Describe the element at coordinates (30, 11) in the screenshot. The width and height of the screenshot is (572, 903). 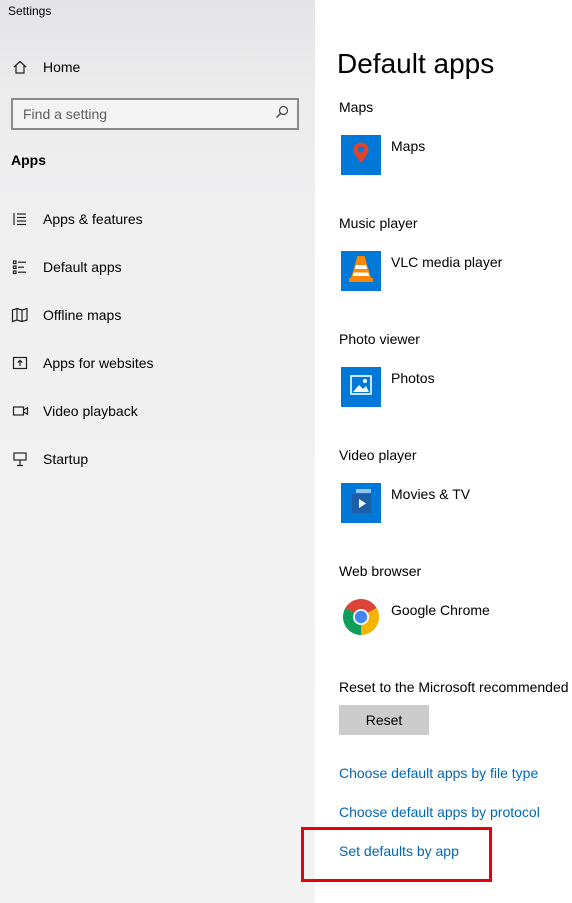
I see `window-title: Settings` at that location.